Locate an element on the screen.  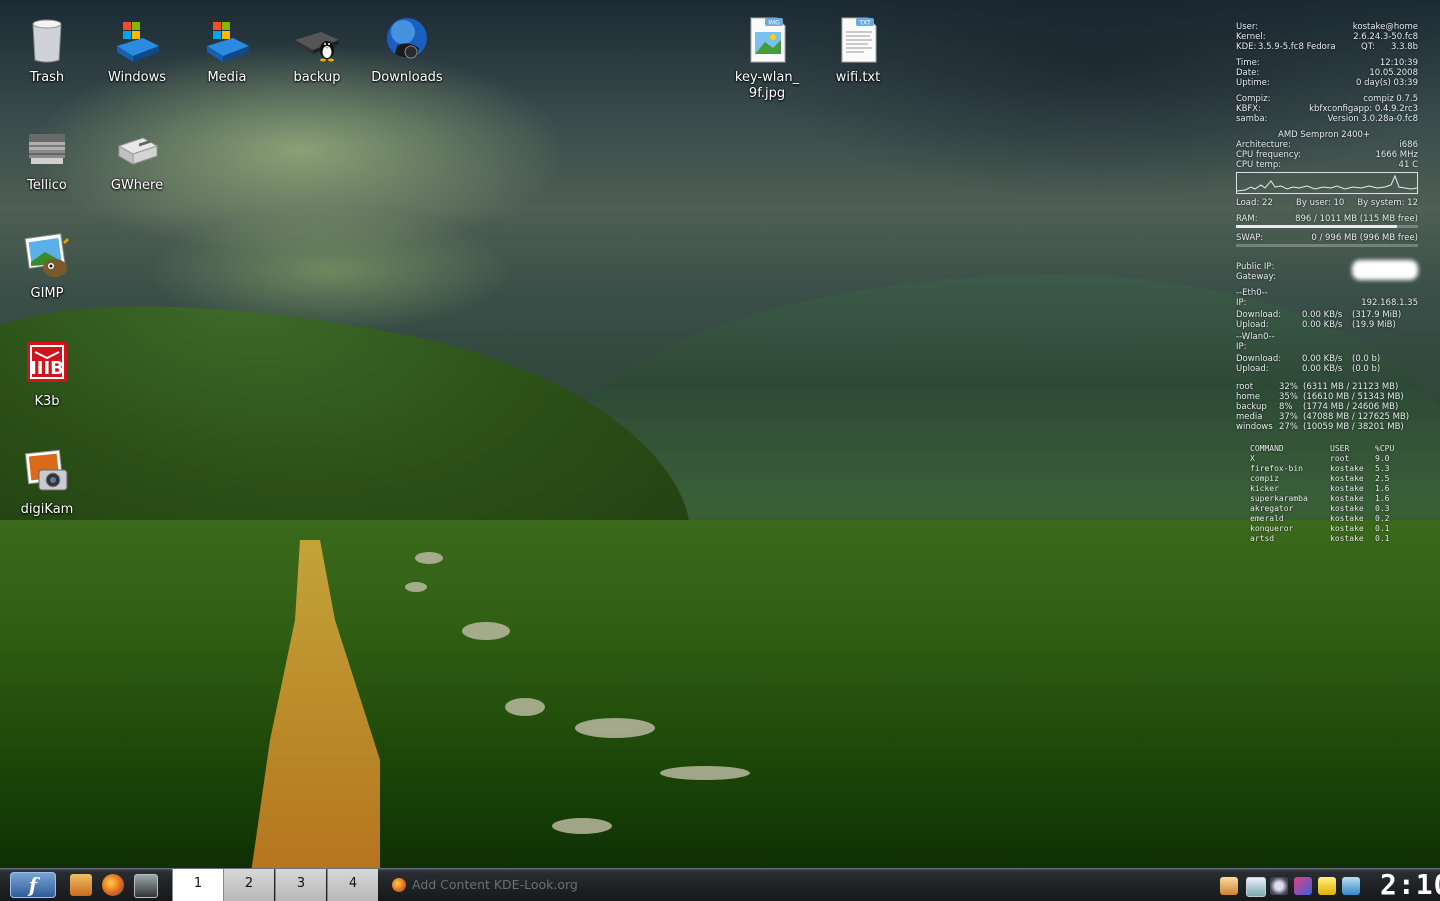
desktop-icon-digikam: digiKam is located at coordinates (47, 483).